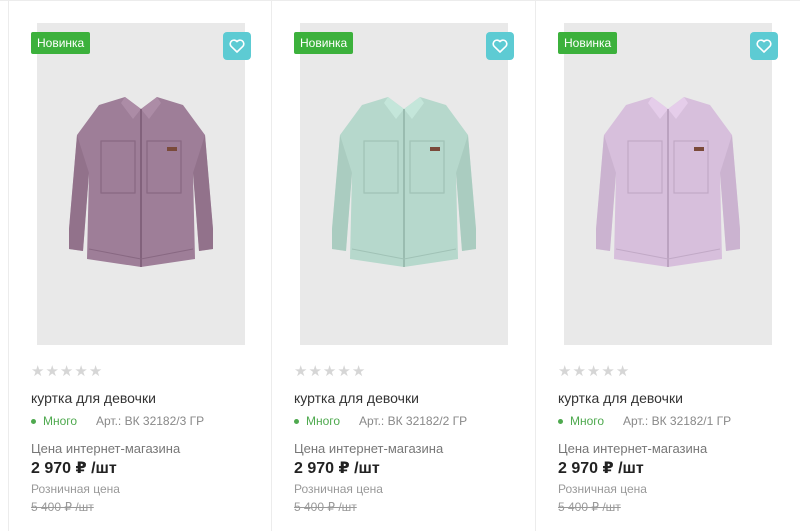 Image resolution: width=800 pixels, height=531 pixels. What do you see at coordinates (413, 421) in the screenshot?
I see `article-number: Арт.: ВК 32182/2 ГР` at bounding box center [413, 421].